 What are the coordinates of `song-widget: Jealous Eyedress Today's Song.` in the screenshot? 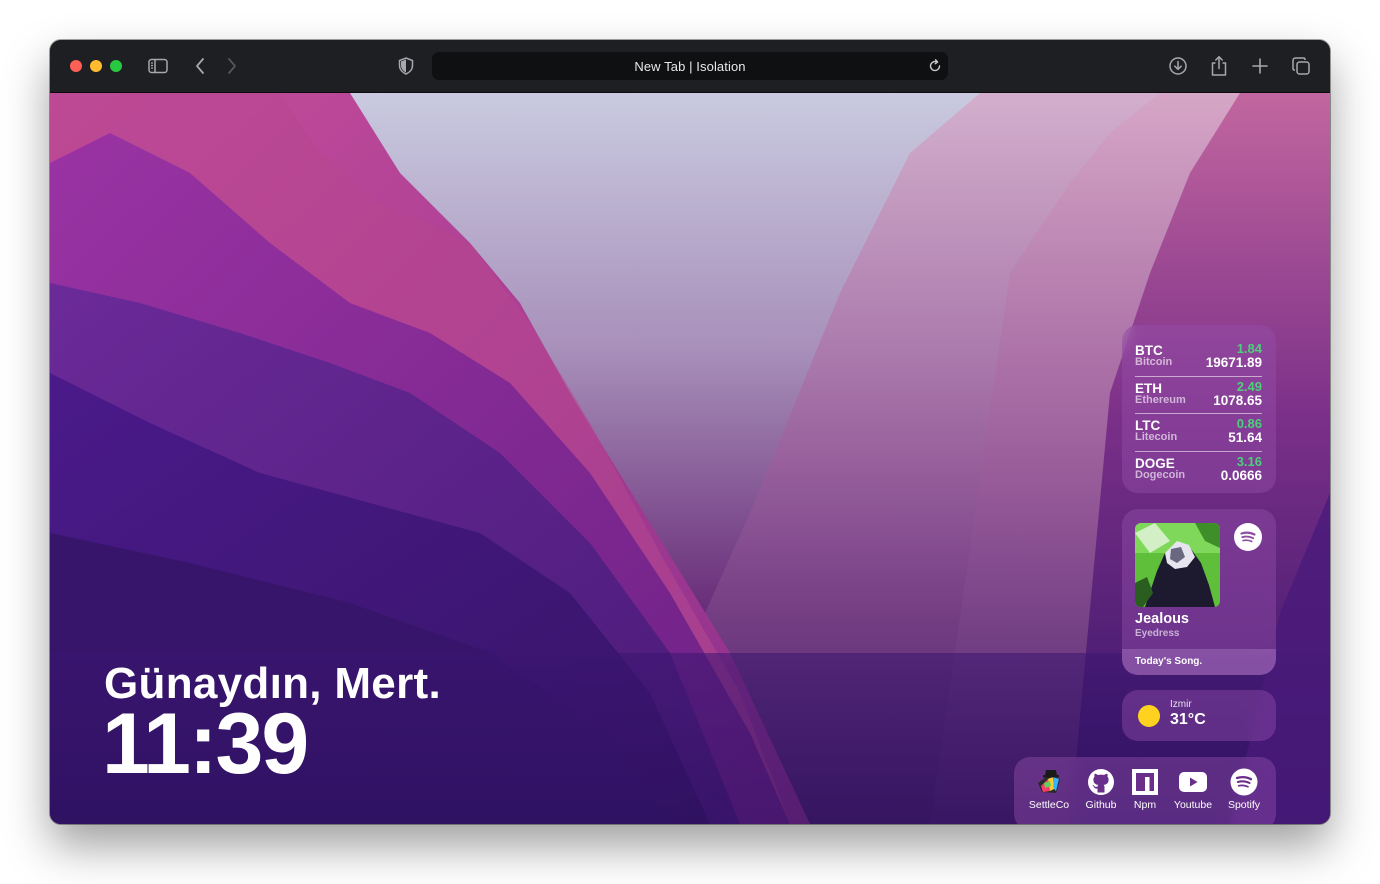 It's located at (1199, 592).